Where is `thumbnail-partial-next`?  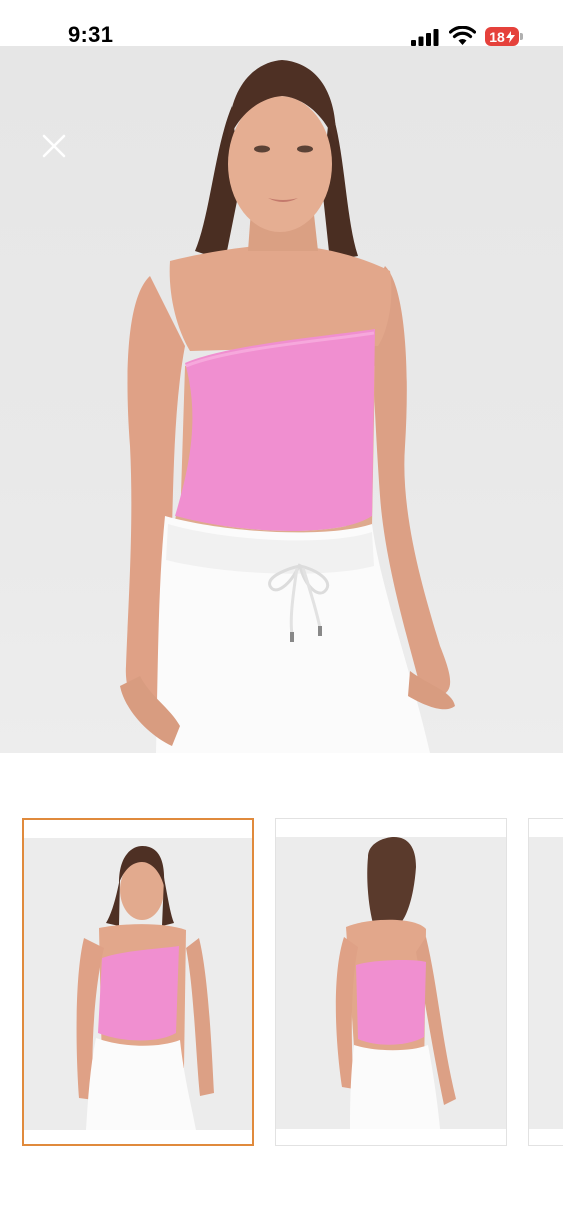 thumbnail-partial-next is located at coordinates (545, 982).